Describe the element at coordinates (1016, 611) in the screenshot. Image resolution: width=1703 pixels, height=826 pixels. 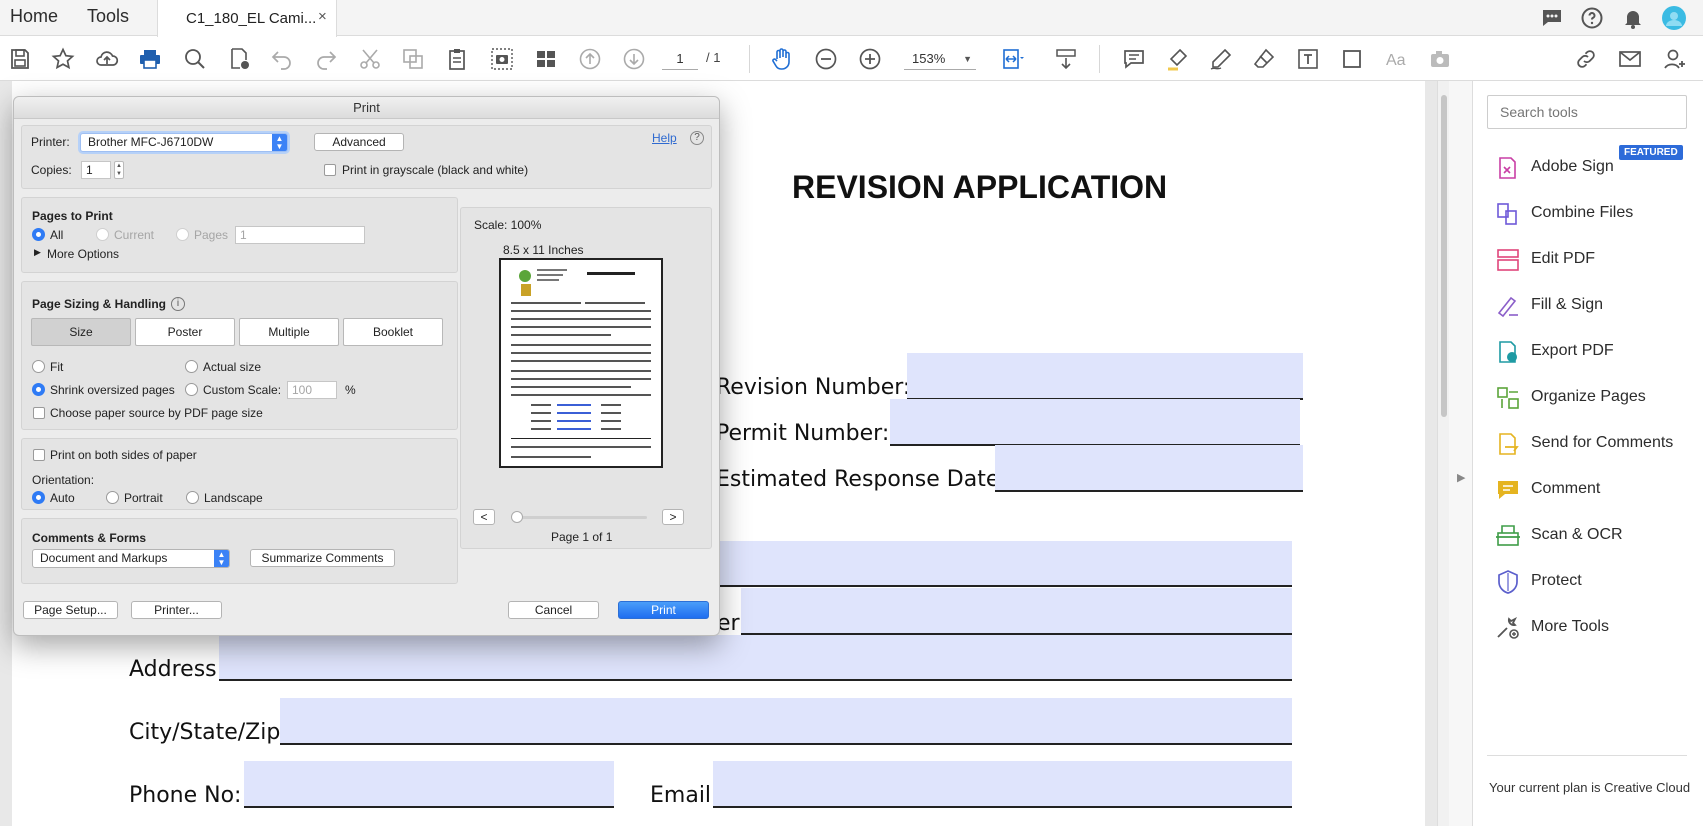
I see `applicant-company-field` at that location.